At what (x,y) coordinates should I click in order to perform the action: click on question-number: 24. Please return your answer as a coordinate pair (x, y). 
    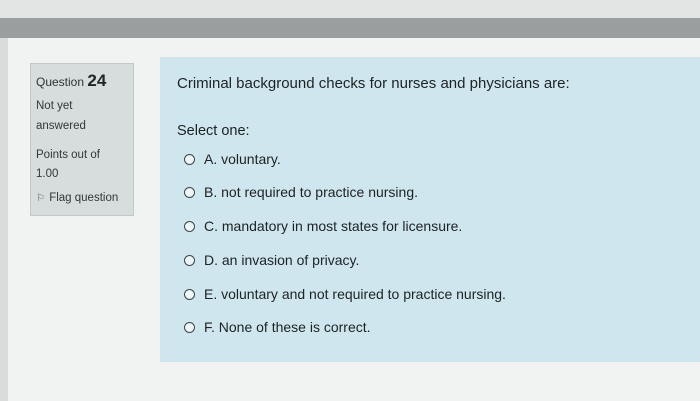
    Looking at the image, I should click on (97, 80).